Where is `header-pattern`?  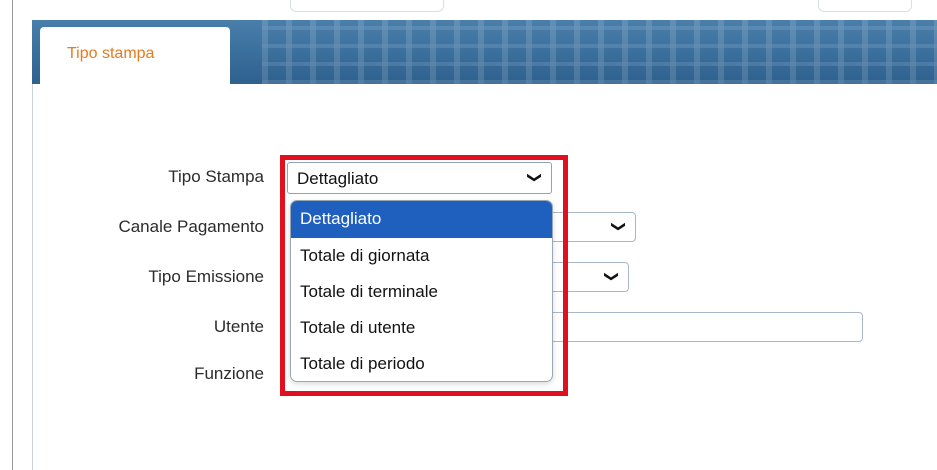 header-pattern is located at coordinates (599, 52).